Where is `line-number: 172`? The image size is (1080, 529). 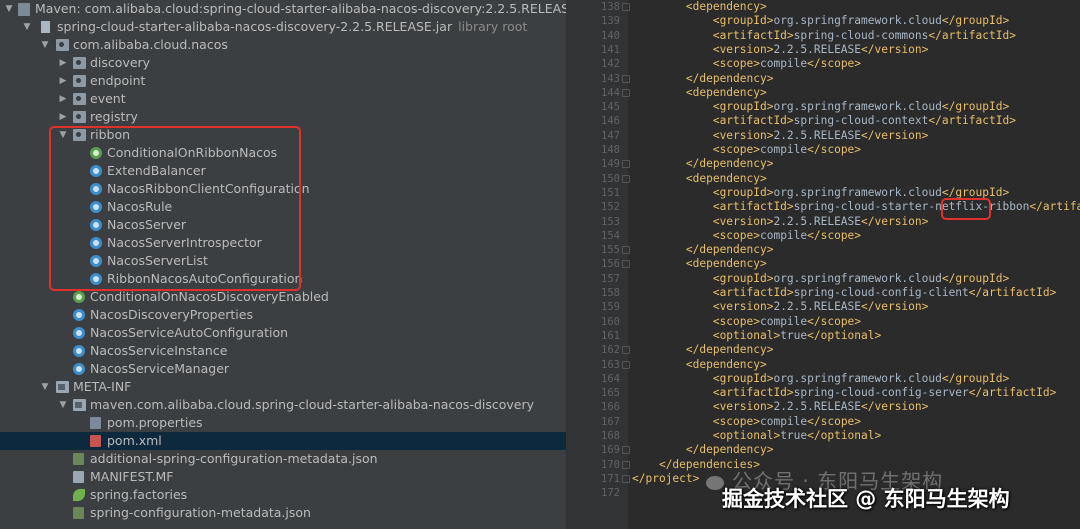 line-number: 172 is located at coordinates (610, 493).